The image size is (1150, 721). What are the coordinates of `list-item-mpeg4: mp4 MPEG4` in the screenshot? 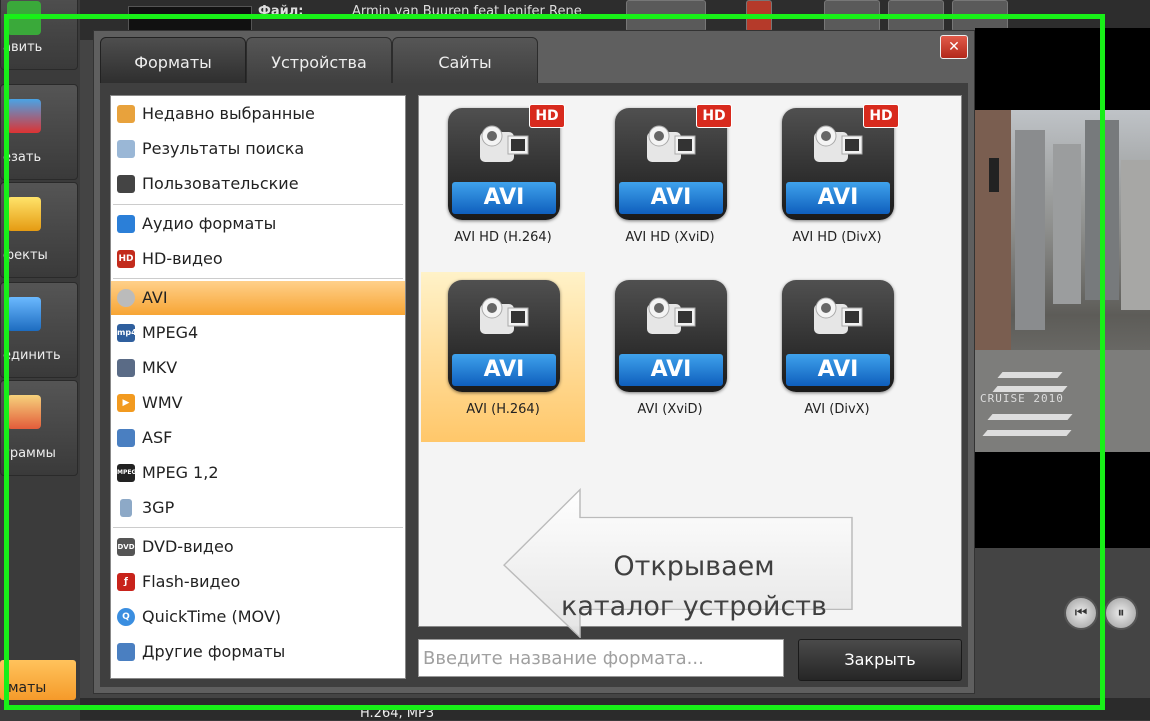 It's located at (258, 333).